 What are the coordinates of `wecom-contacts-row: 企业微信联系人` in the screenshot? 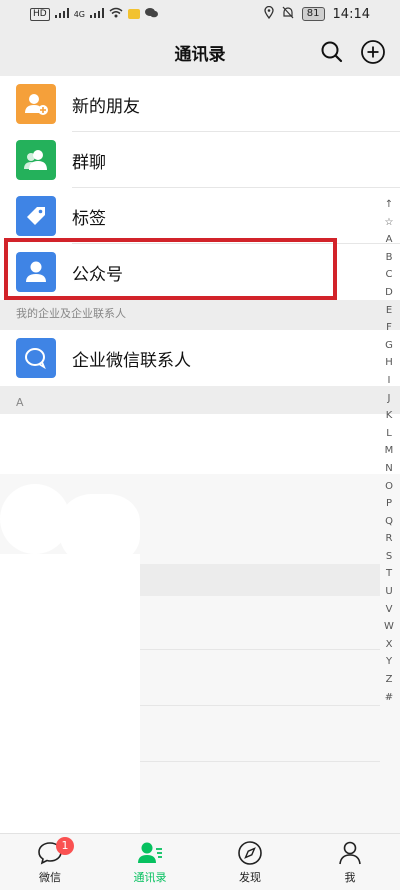 It's located at (200, 358).